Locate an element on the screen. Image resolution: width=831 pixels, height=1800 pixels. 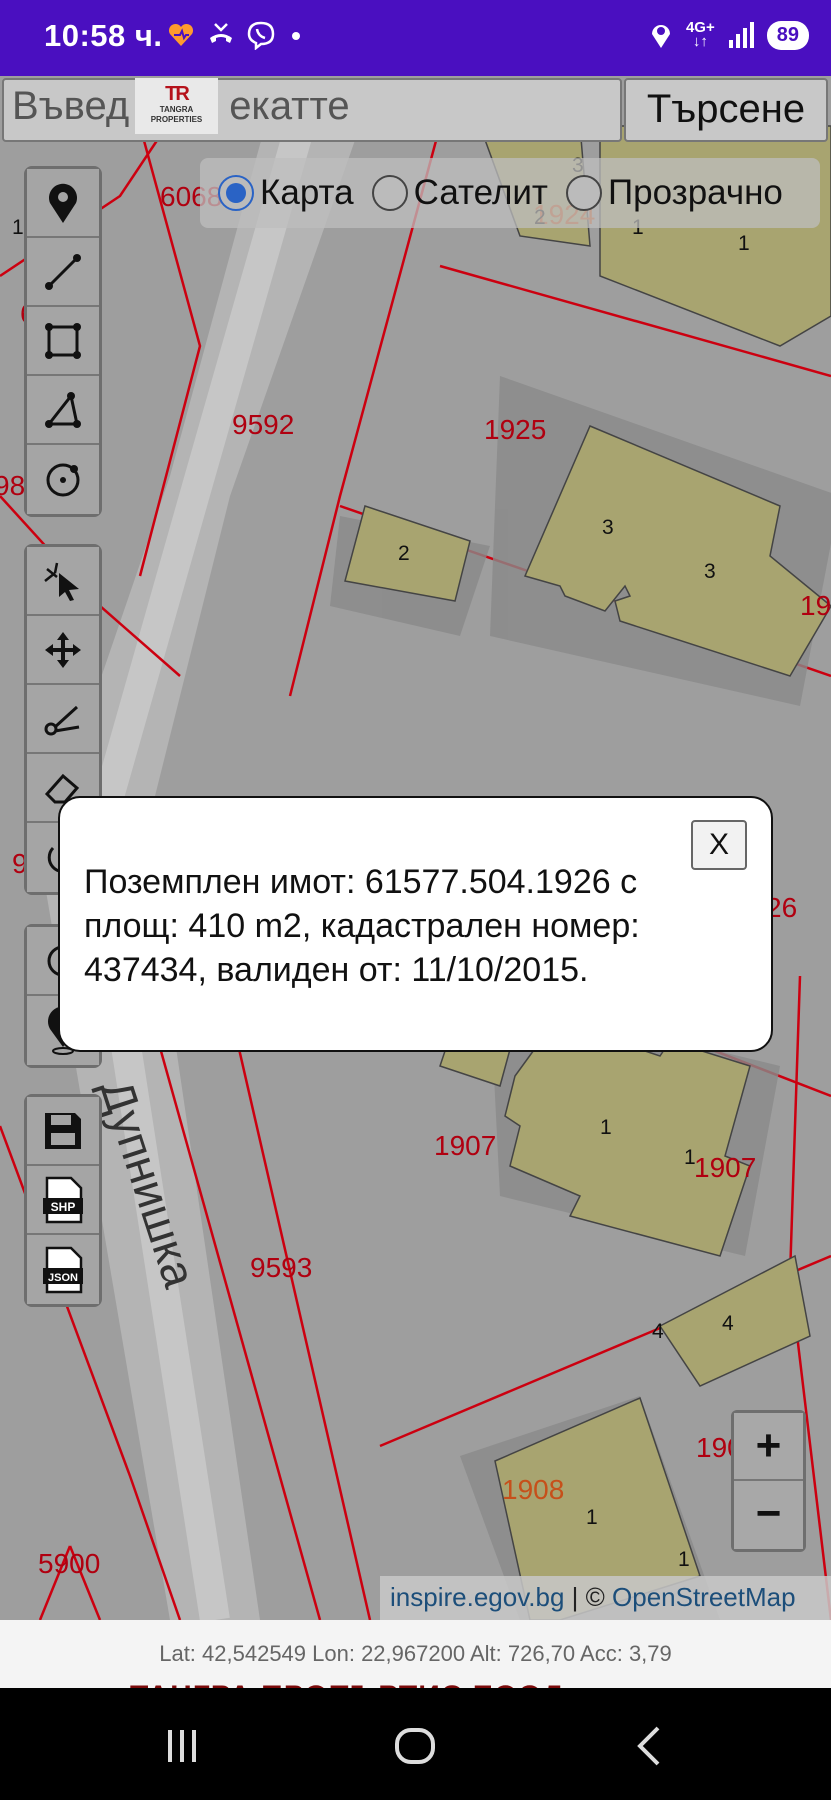
battery-icon: 89 is located at coordinates (787, 35).